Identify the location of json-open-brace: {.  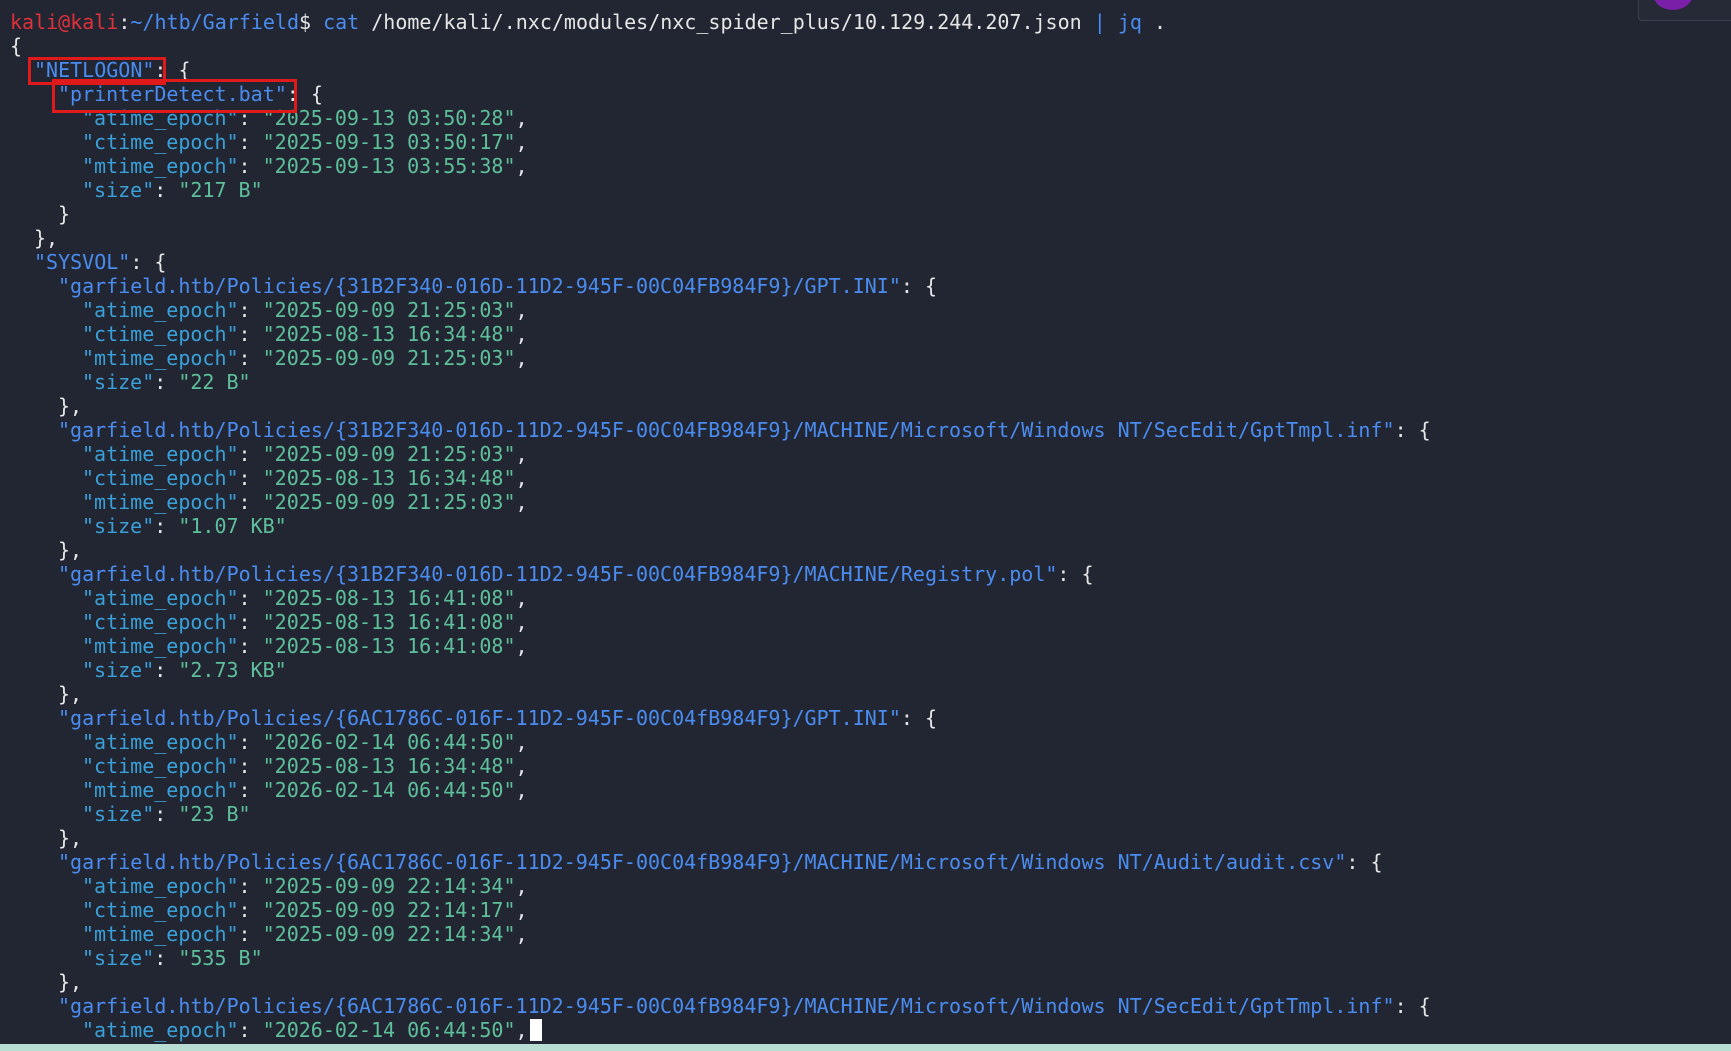
(16, 46).